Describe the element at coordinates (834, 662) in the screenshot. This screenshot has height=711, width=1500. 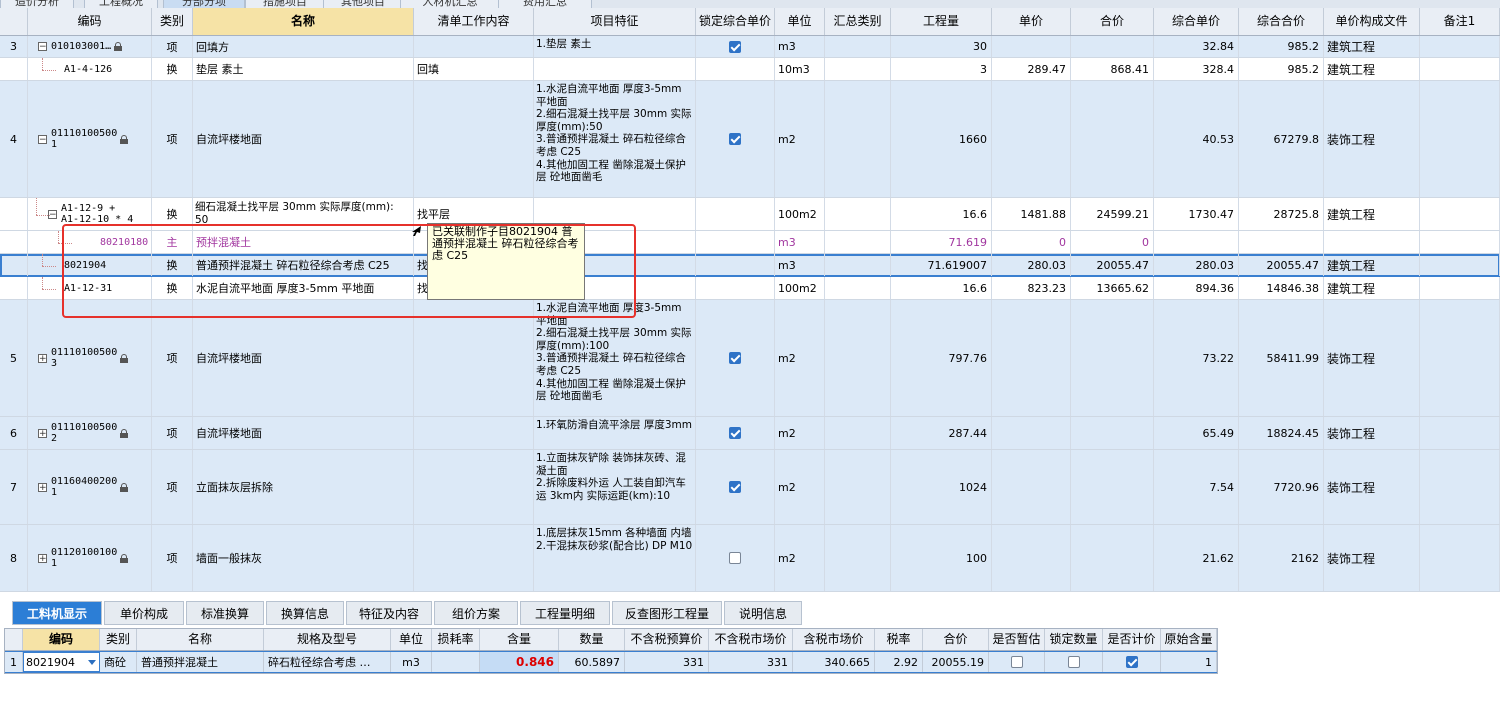
I see `resource-cell-taxmarket: 340.665` at that location.